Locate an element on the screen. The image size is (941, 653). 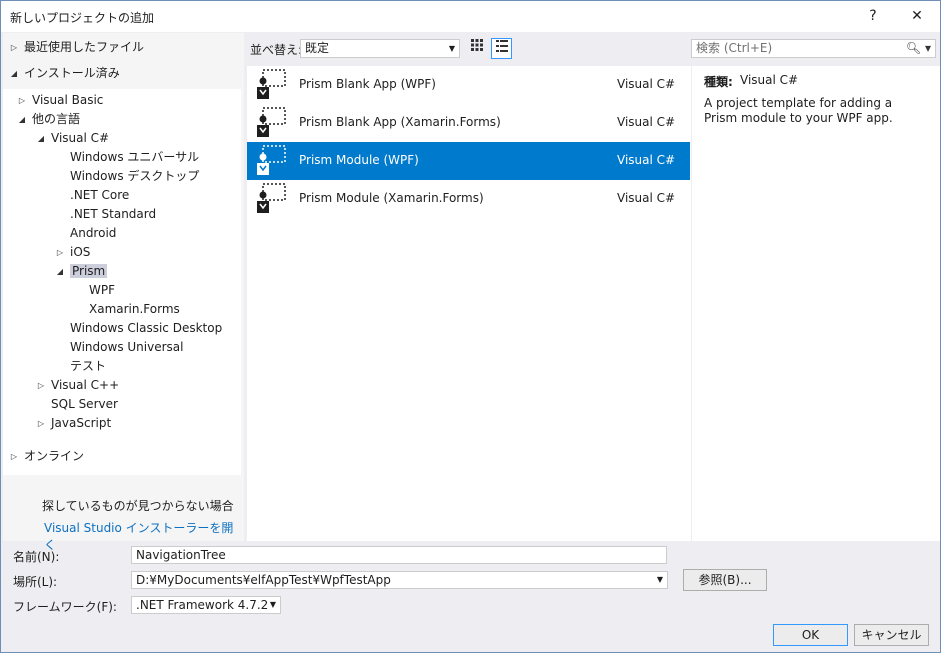
grid-view-button is located at coordinates (476, 48).